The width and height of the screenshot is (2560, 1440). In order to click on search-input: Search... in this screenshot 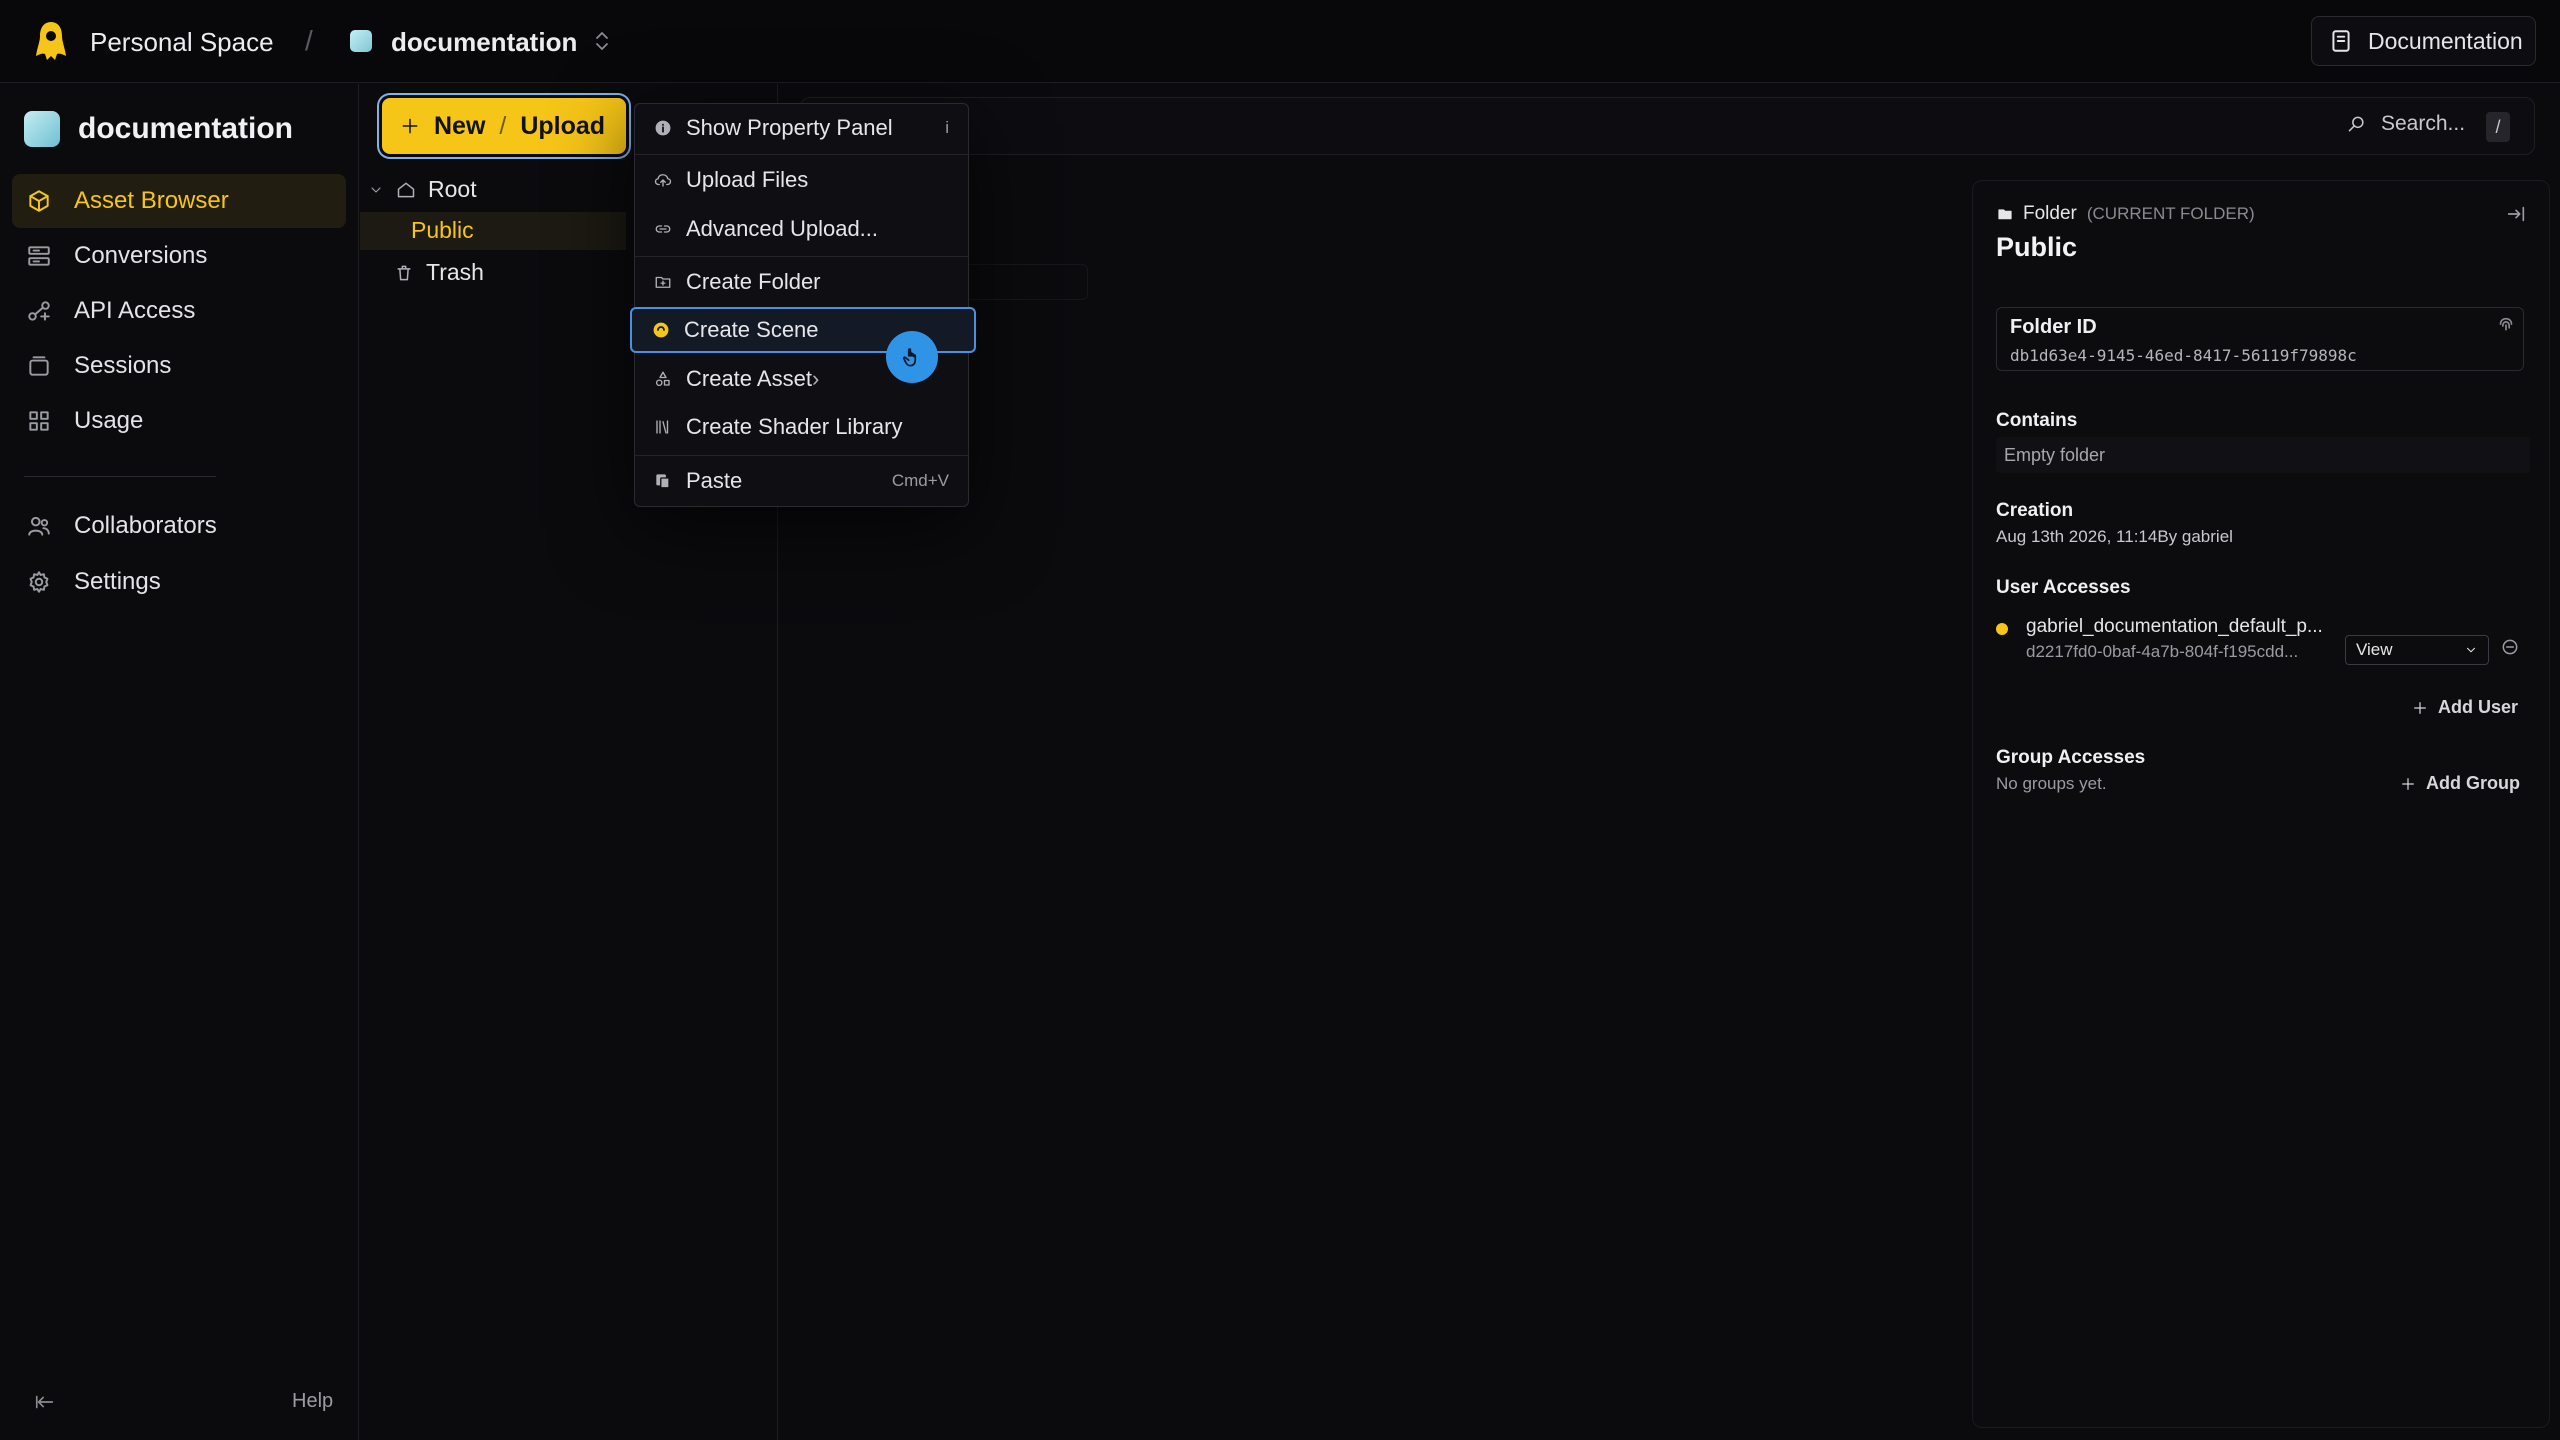, I will do `click(2406, 124)`.